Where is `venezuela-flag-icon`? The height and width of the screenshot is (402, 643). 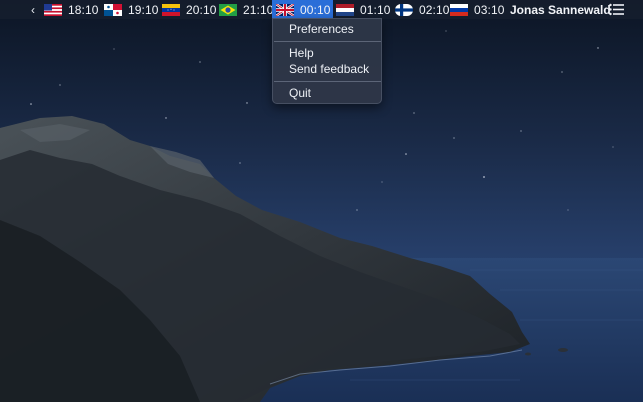
venezuela-flag-icon is located at coordinates (171, 9).